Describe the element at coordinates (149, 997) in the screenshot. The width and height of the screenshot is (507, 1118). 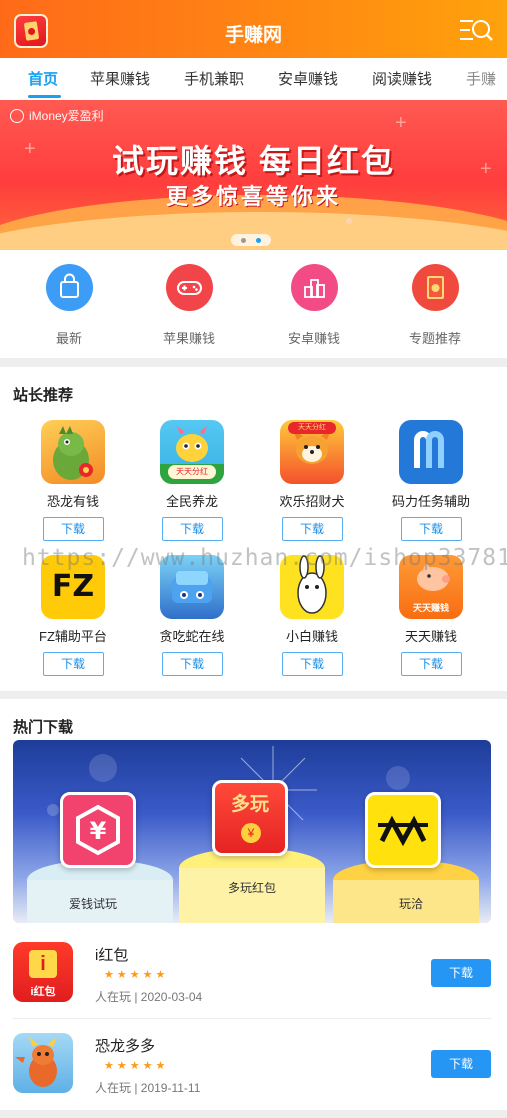
I see `list-item-meta: 人在玩 | 2020-03-04` at that location.